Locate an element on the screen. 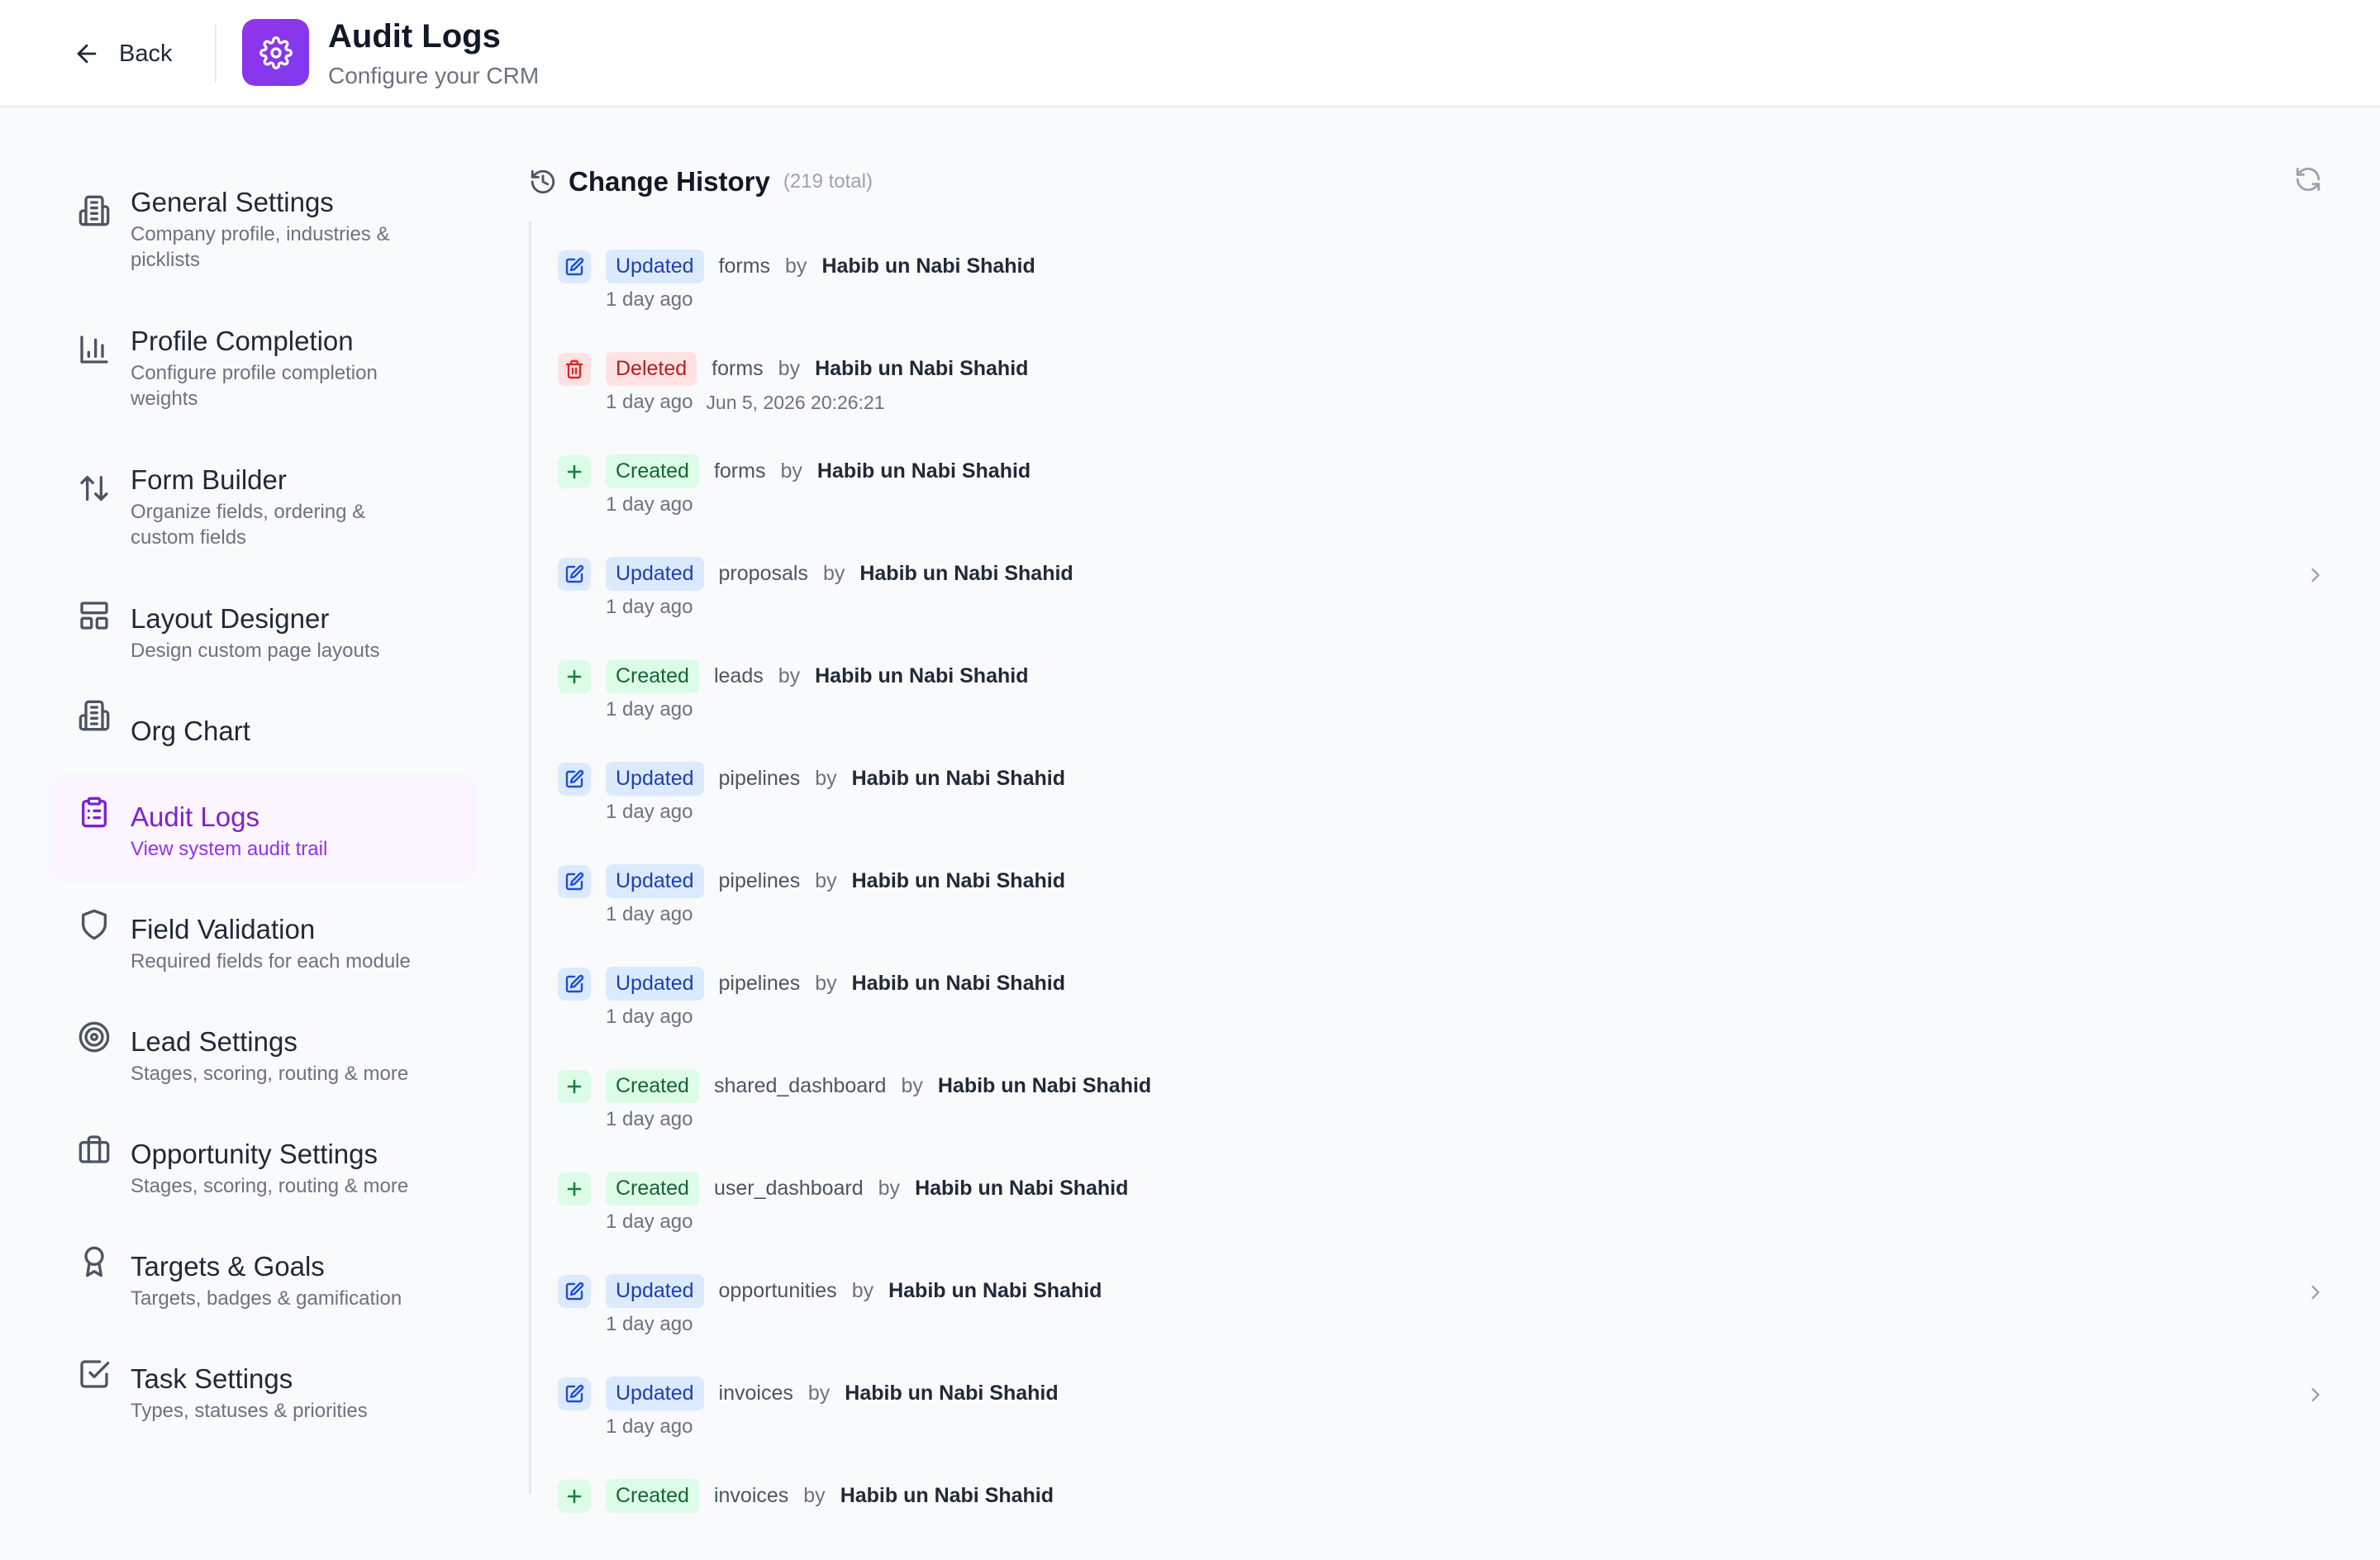 This screenshot has height=1560, width=2380. sidebar-item-org-chart: Org Chart is located at coordinates (264, 741).